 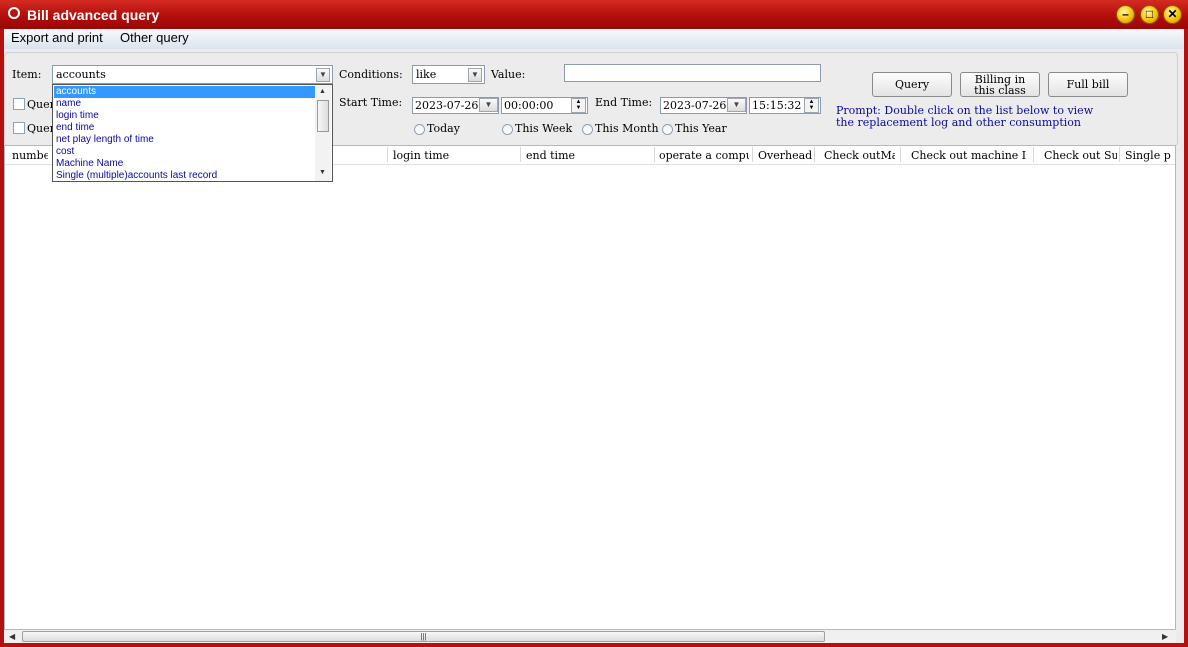 I want to click on radio-this-month-label: This Month, so click(x=627, y=128).